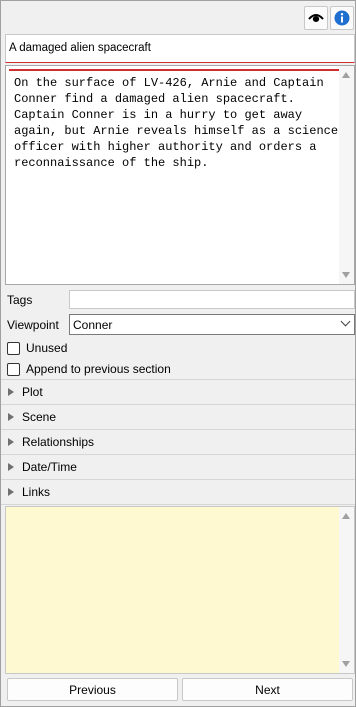 This screenshot has width=356, height=707. Describe the element at coordinates (346, 175) in the screenshot. I see `description-scrollbar` at that location.